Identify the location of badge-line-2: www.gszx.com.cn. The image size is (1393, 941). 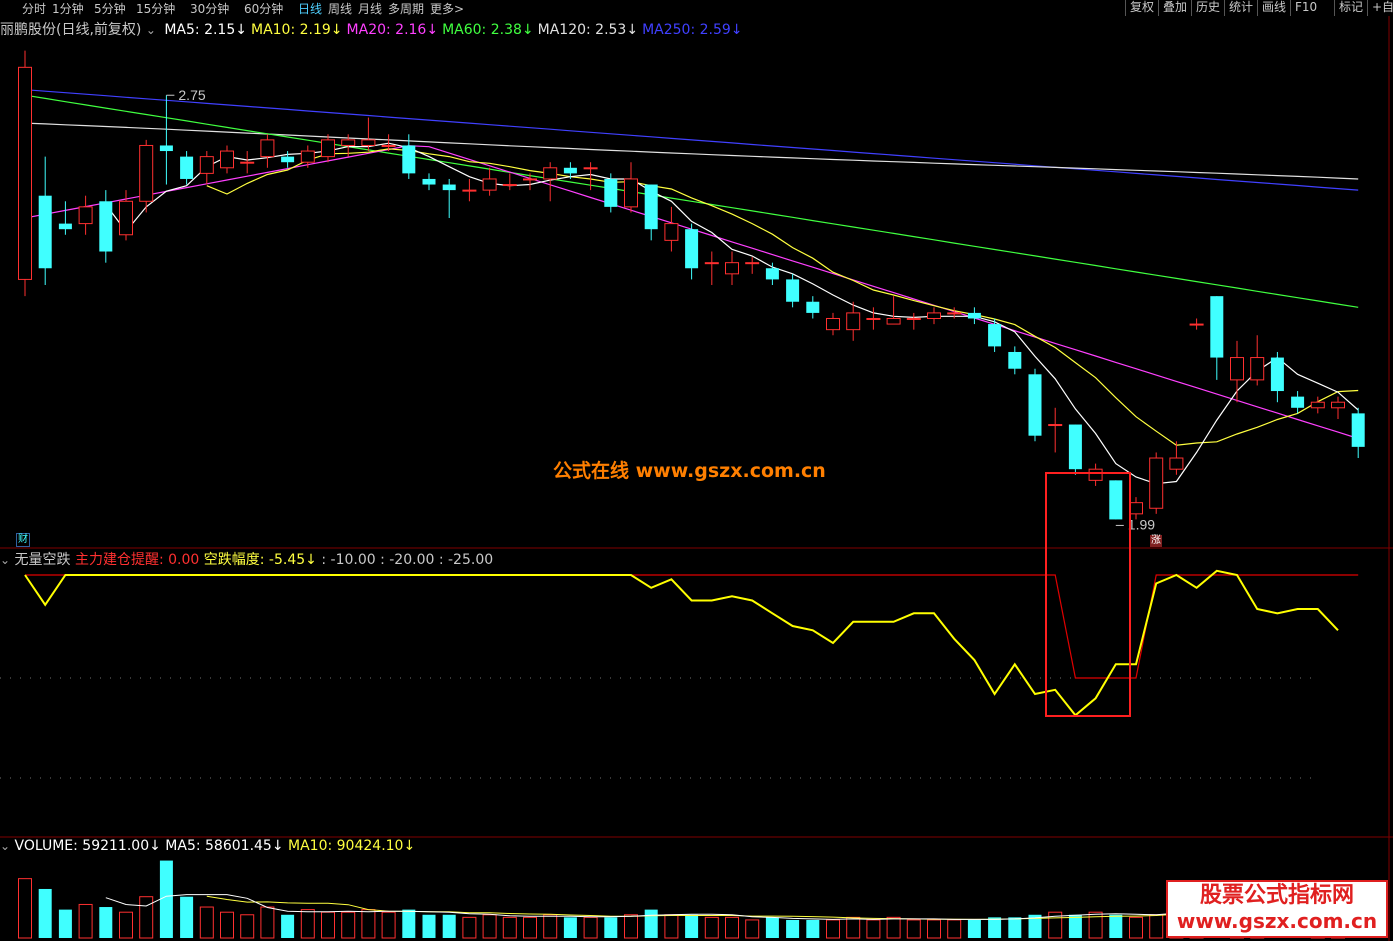
(1277, 921).